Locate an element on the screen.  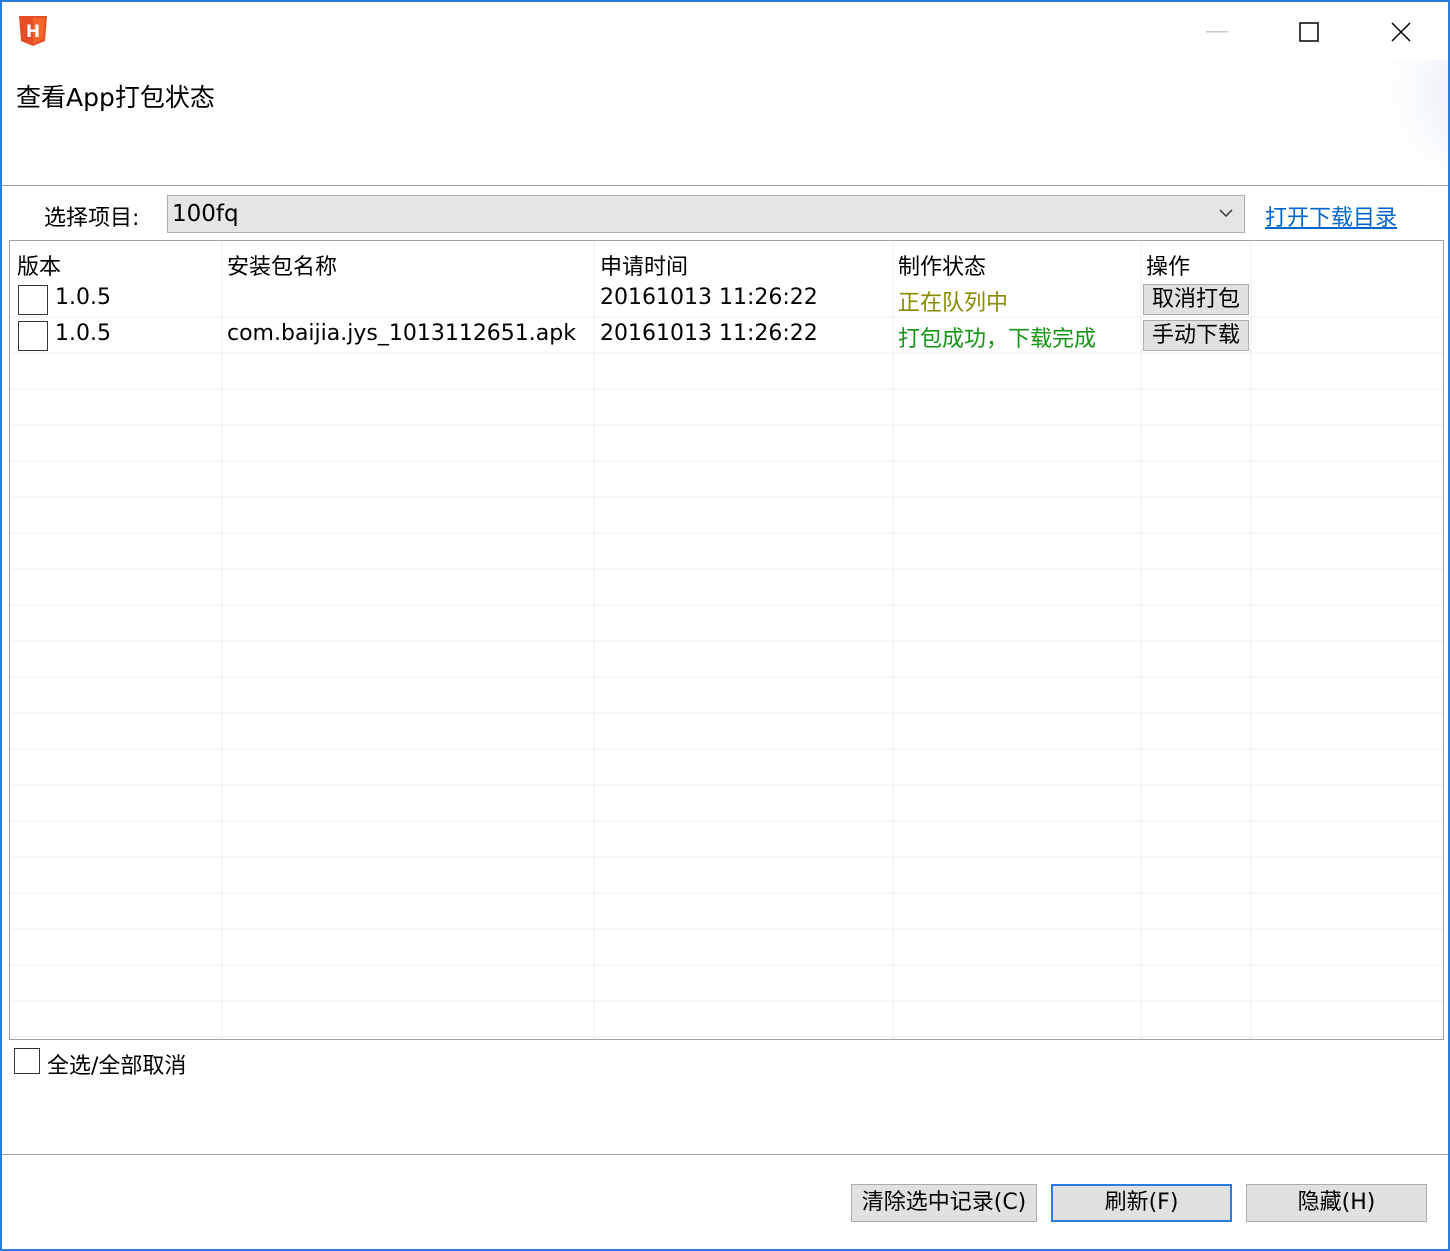
column-header-version: 版本 is located at coordinates (39, 265).